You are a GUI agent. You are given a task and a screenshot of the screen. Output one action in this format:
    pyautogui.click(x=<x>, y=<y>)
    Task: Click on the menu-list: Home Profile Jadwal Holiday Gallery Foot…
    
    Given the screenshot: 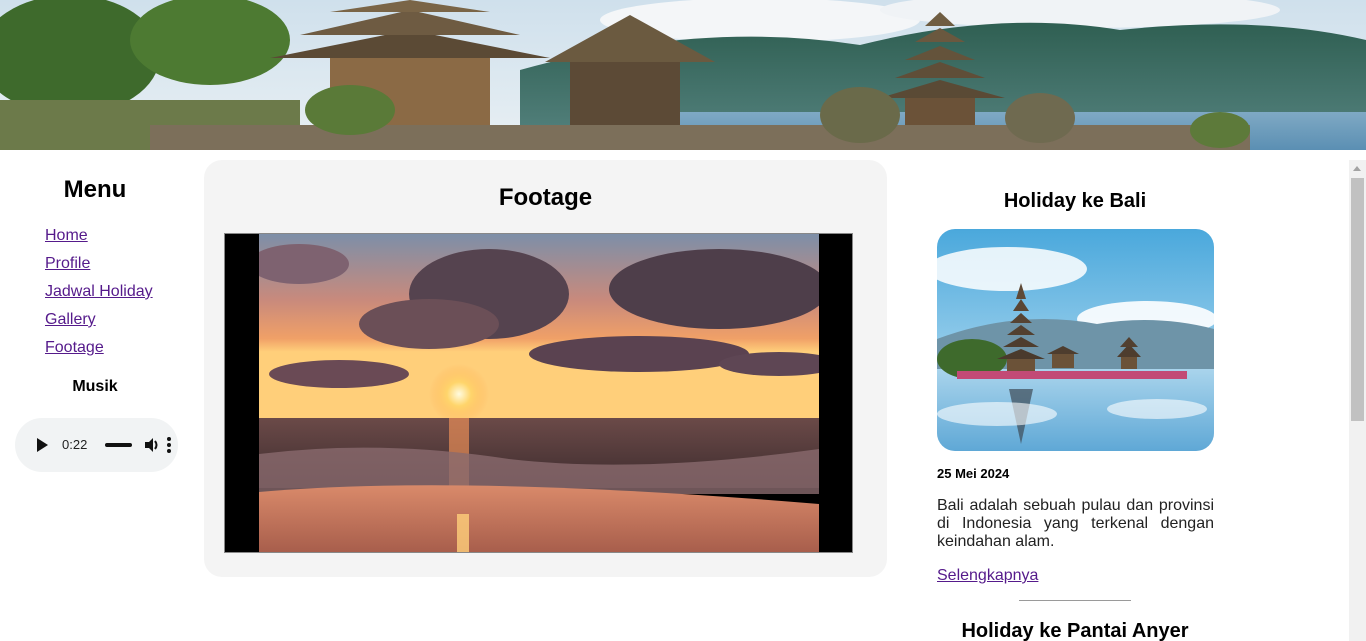 What is the action you would take?
    pyautogui.click(x=99, y=296)
    